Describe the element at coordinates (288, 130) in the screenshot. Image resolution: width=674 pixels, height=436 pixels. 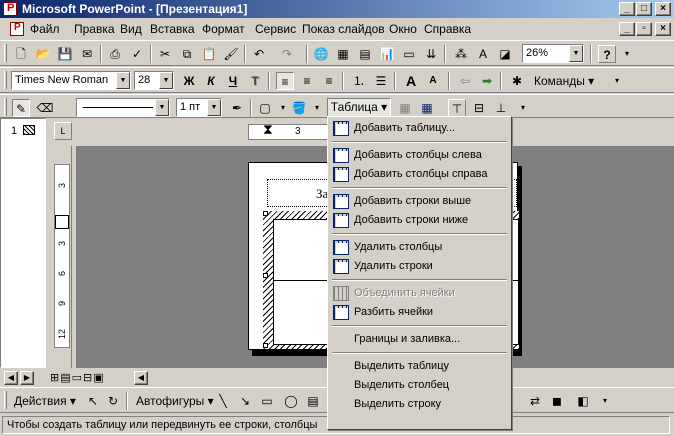
I see `horizontal-ruler: 3 ⧗` at that location.